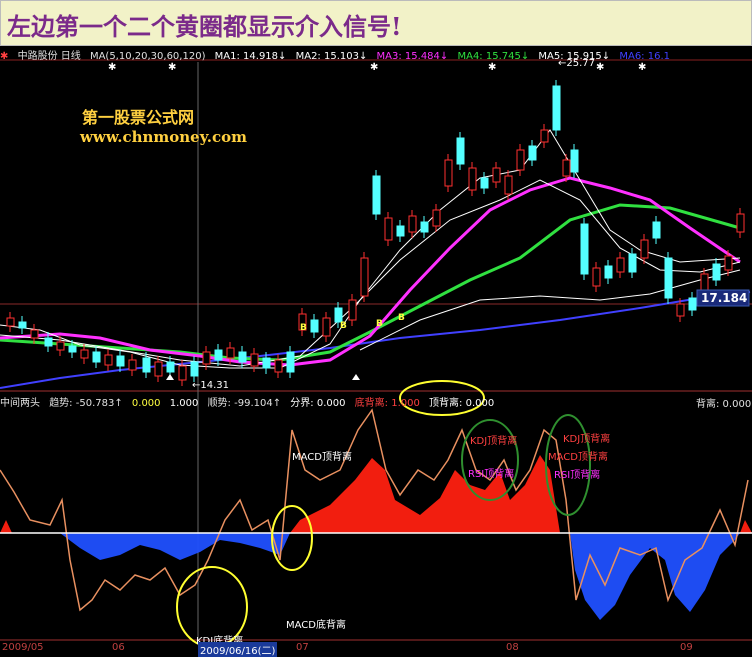  Describe the element at coordinates (686, 647) in the screenshot. I see `xaxis-label: 09` at that location.